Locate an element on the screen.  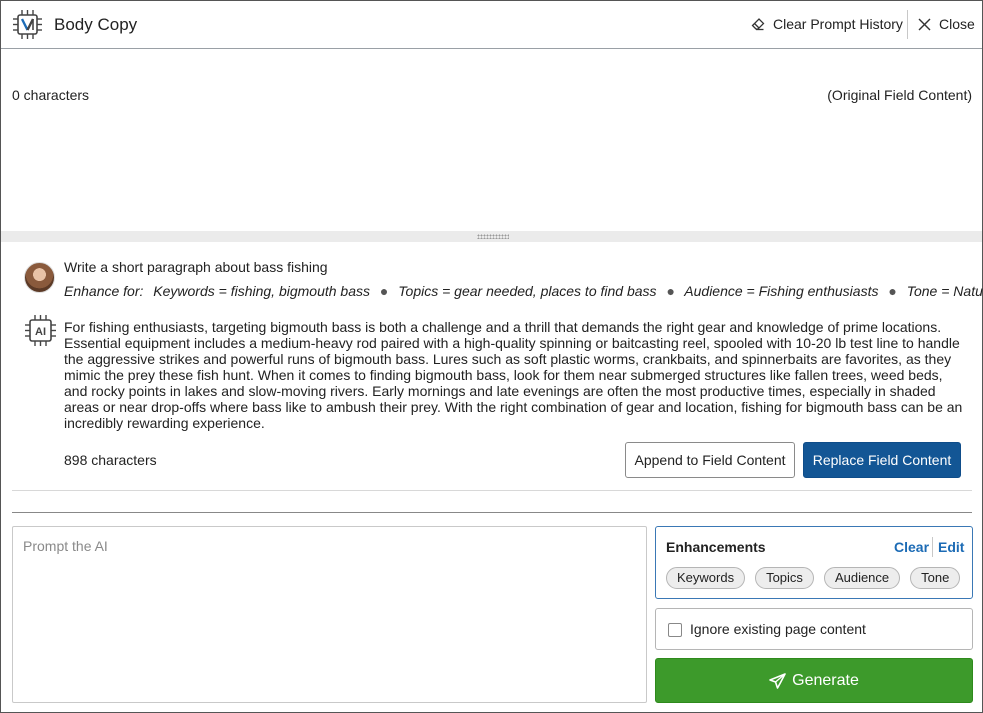
enhancements-clear-link: Clear is located at coordinates (911, 547).